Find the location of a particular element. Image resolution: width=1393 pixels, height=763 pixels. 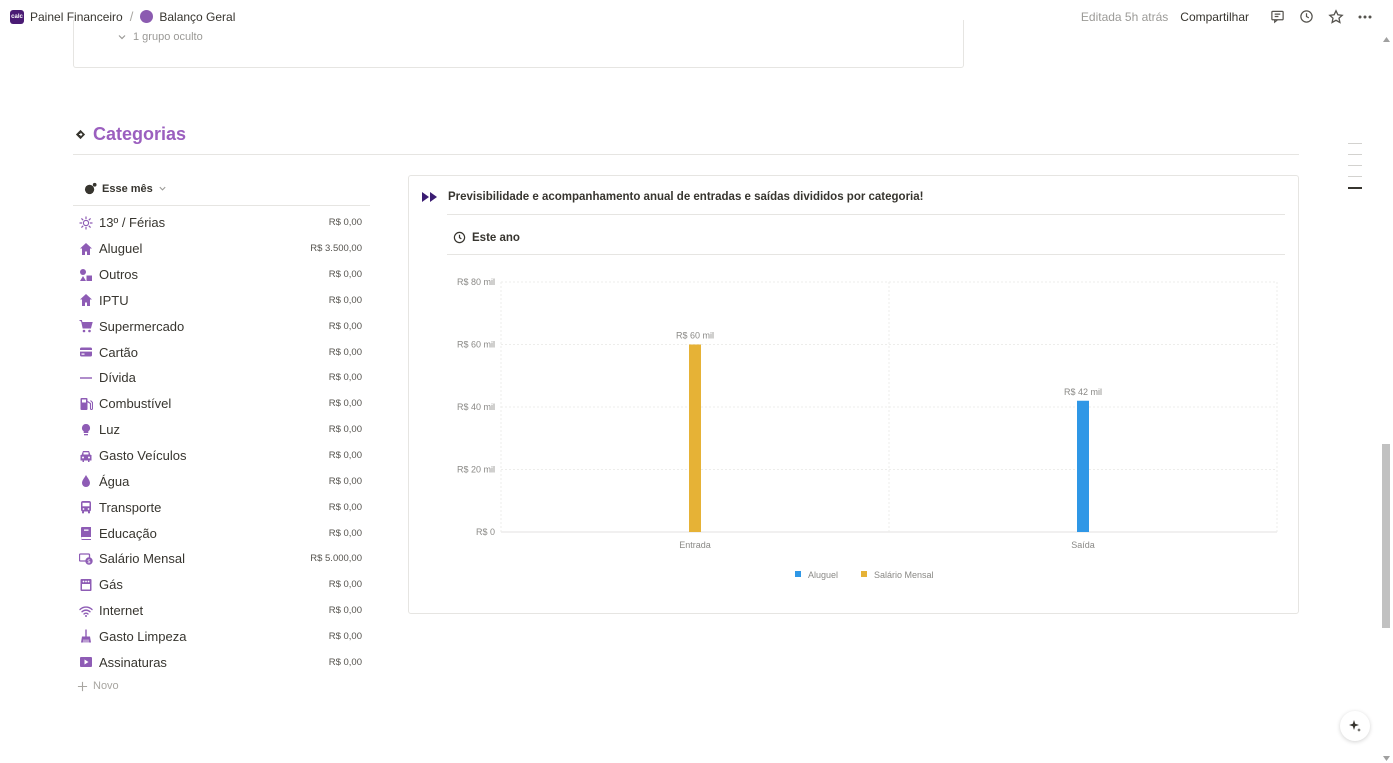

lightbulb-icon is located at coordinates (85, 429).